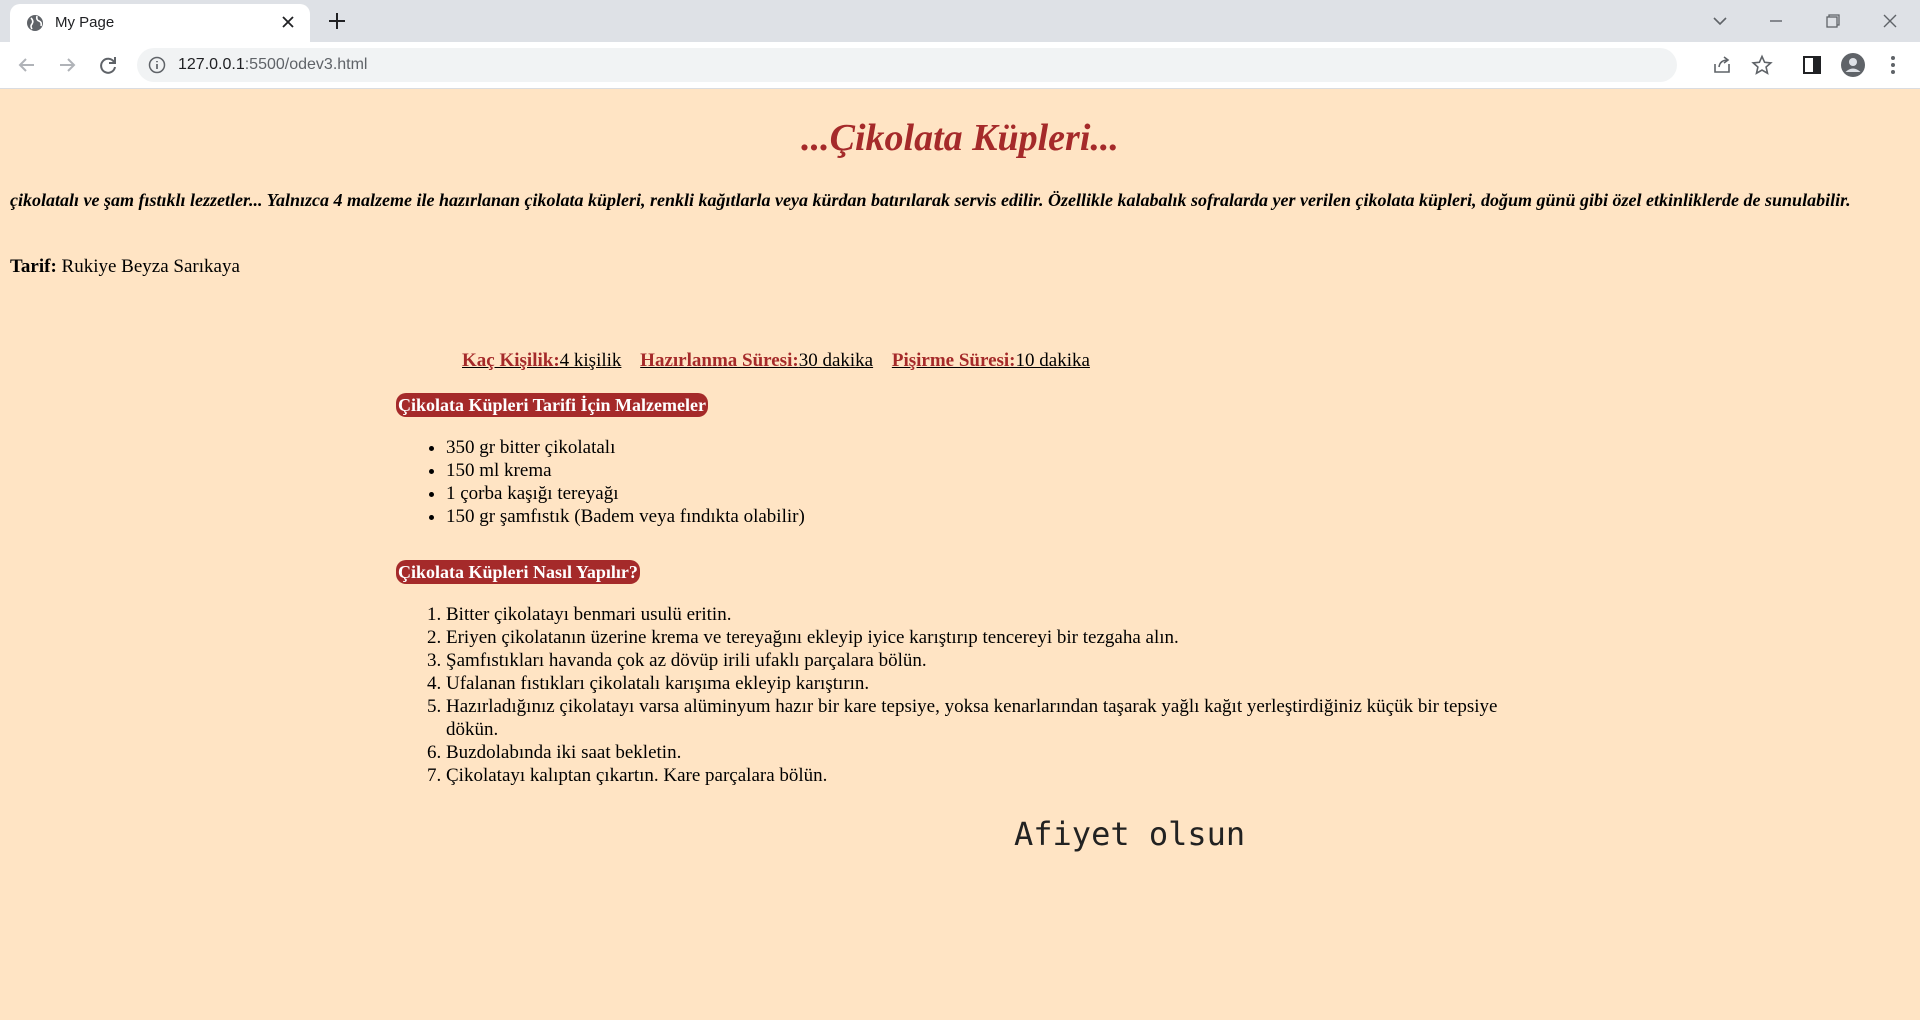  I want to click on list-item: Bitter çikolatayı benmari usulü eritin., so click(976, 614).